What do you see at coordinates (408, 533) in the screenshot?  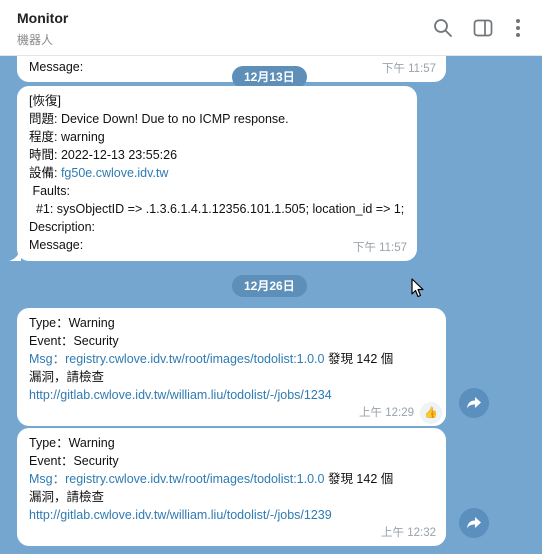 I see `message-time: 上午 12:32` at bounding box center [408, 533].